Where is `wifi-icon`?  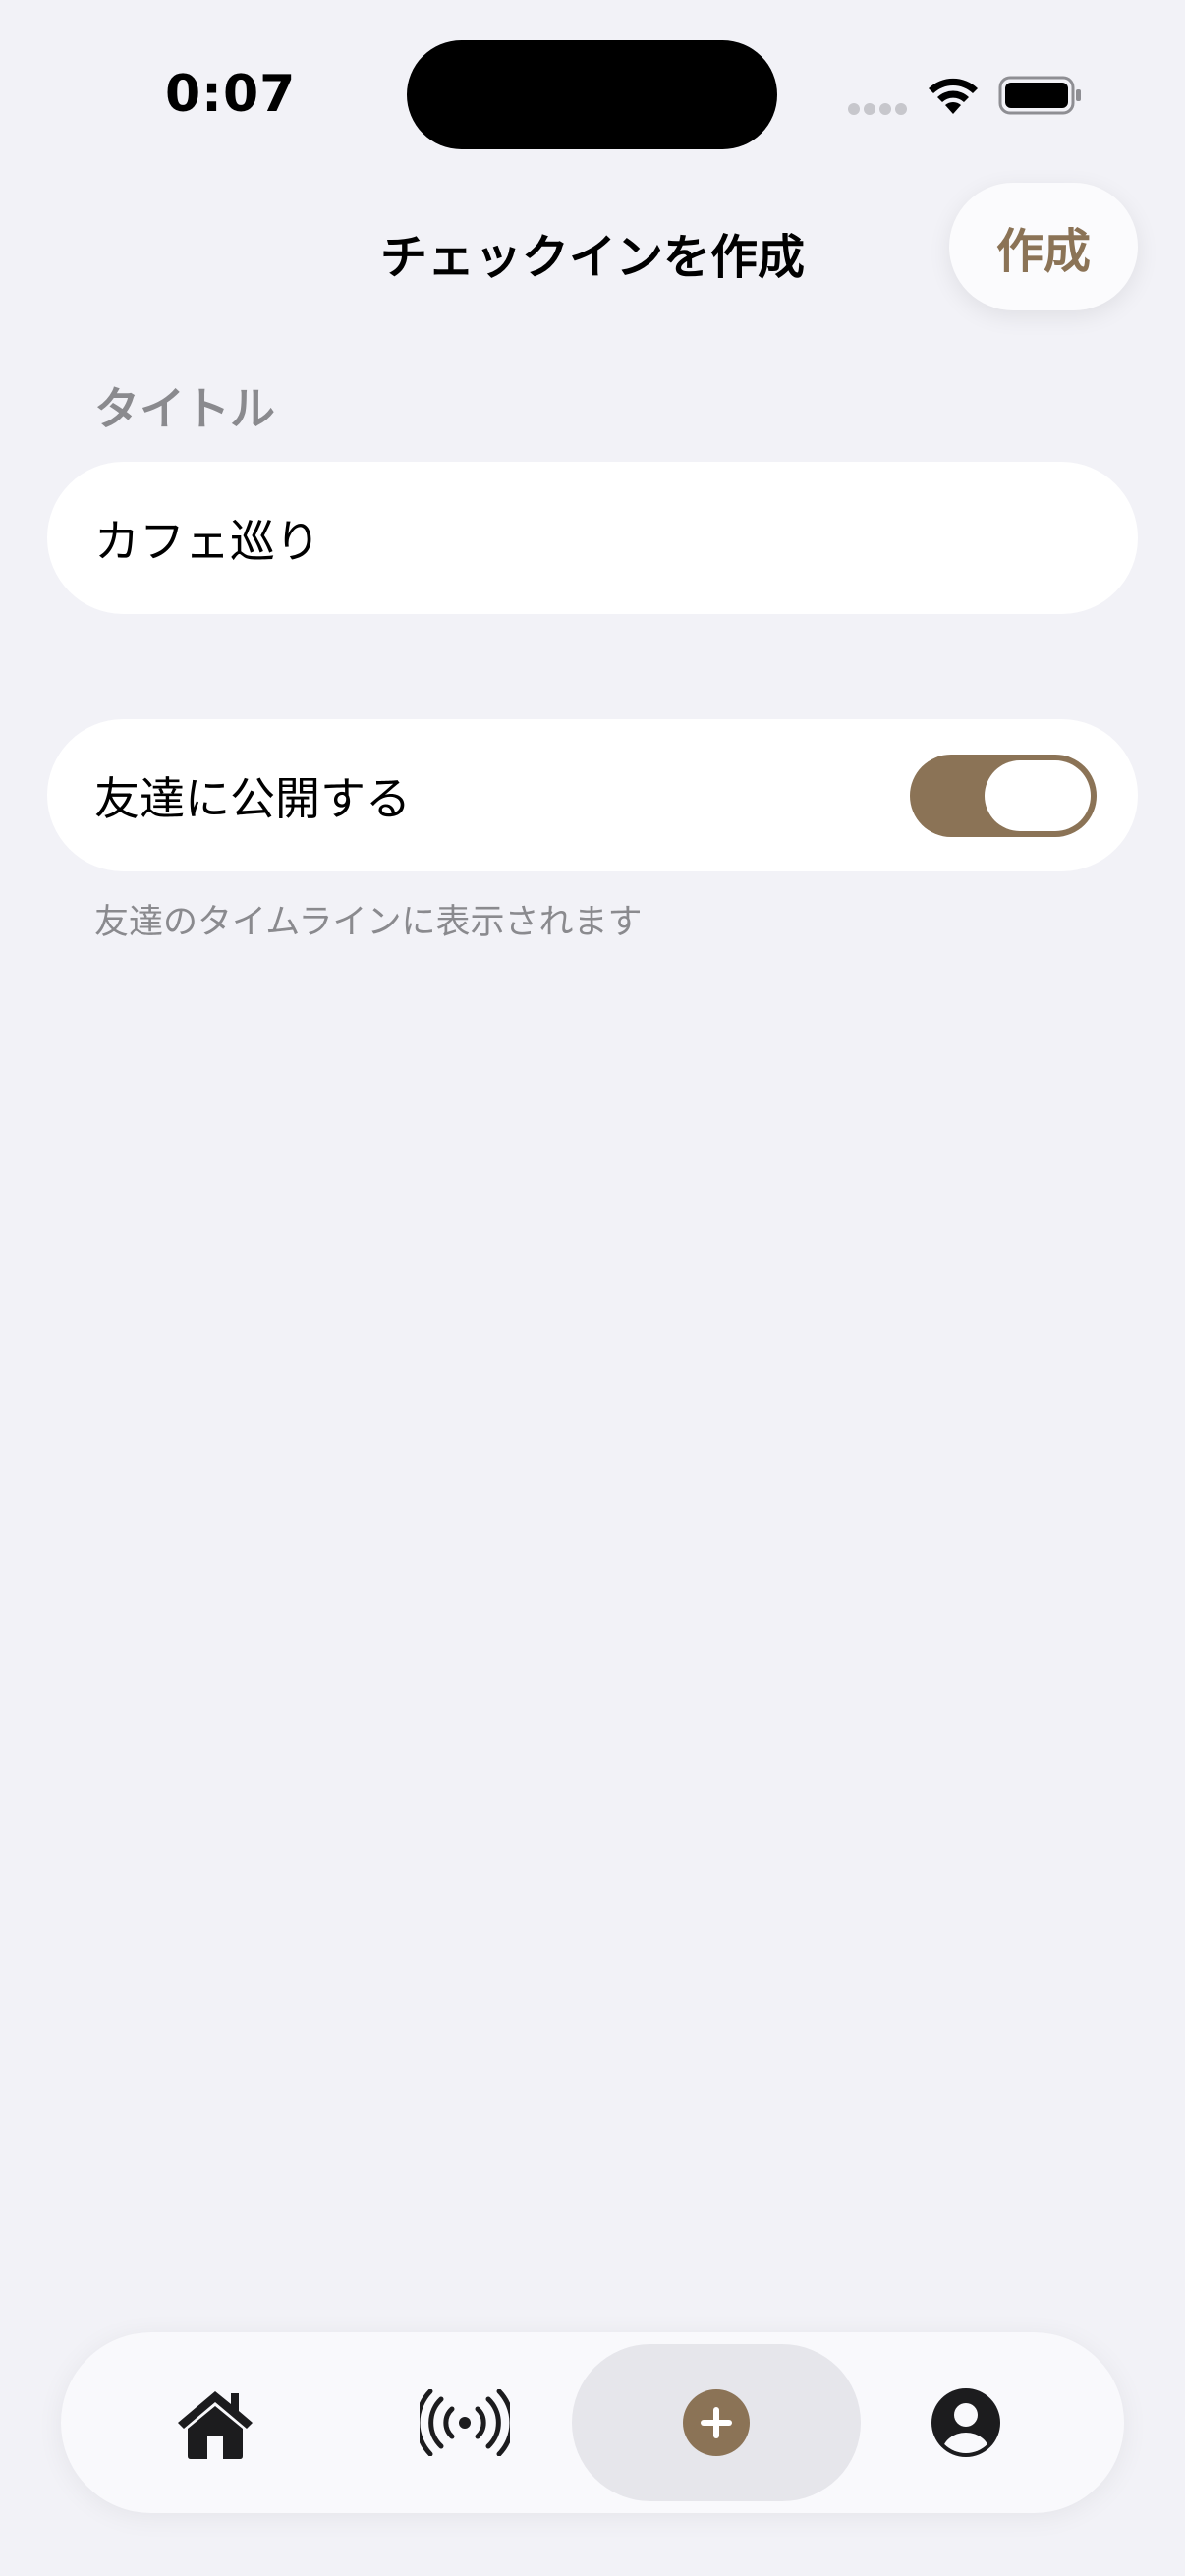 wifi-icon is located at coordinates (954, 96).